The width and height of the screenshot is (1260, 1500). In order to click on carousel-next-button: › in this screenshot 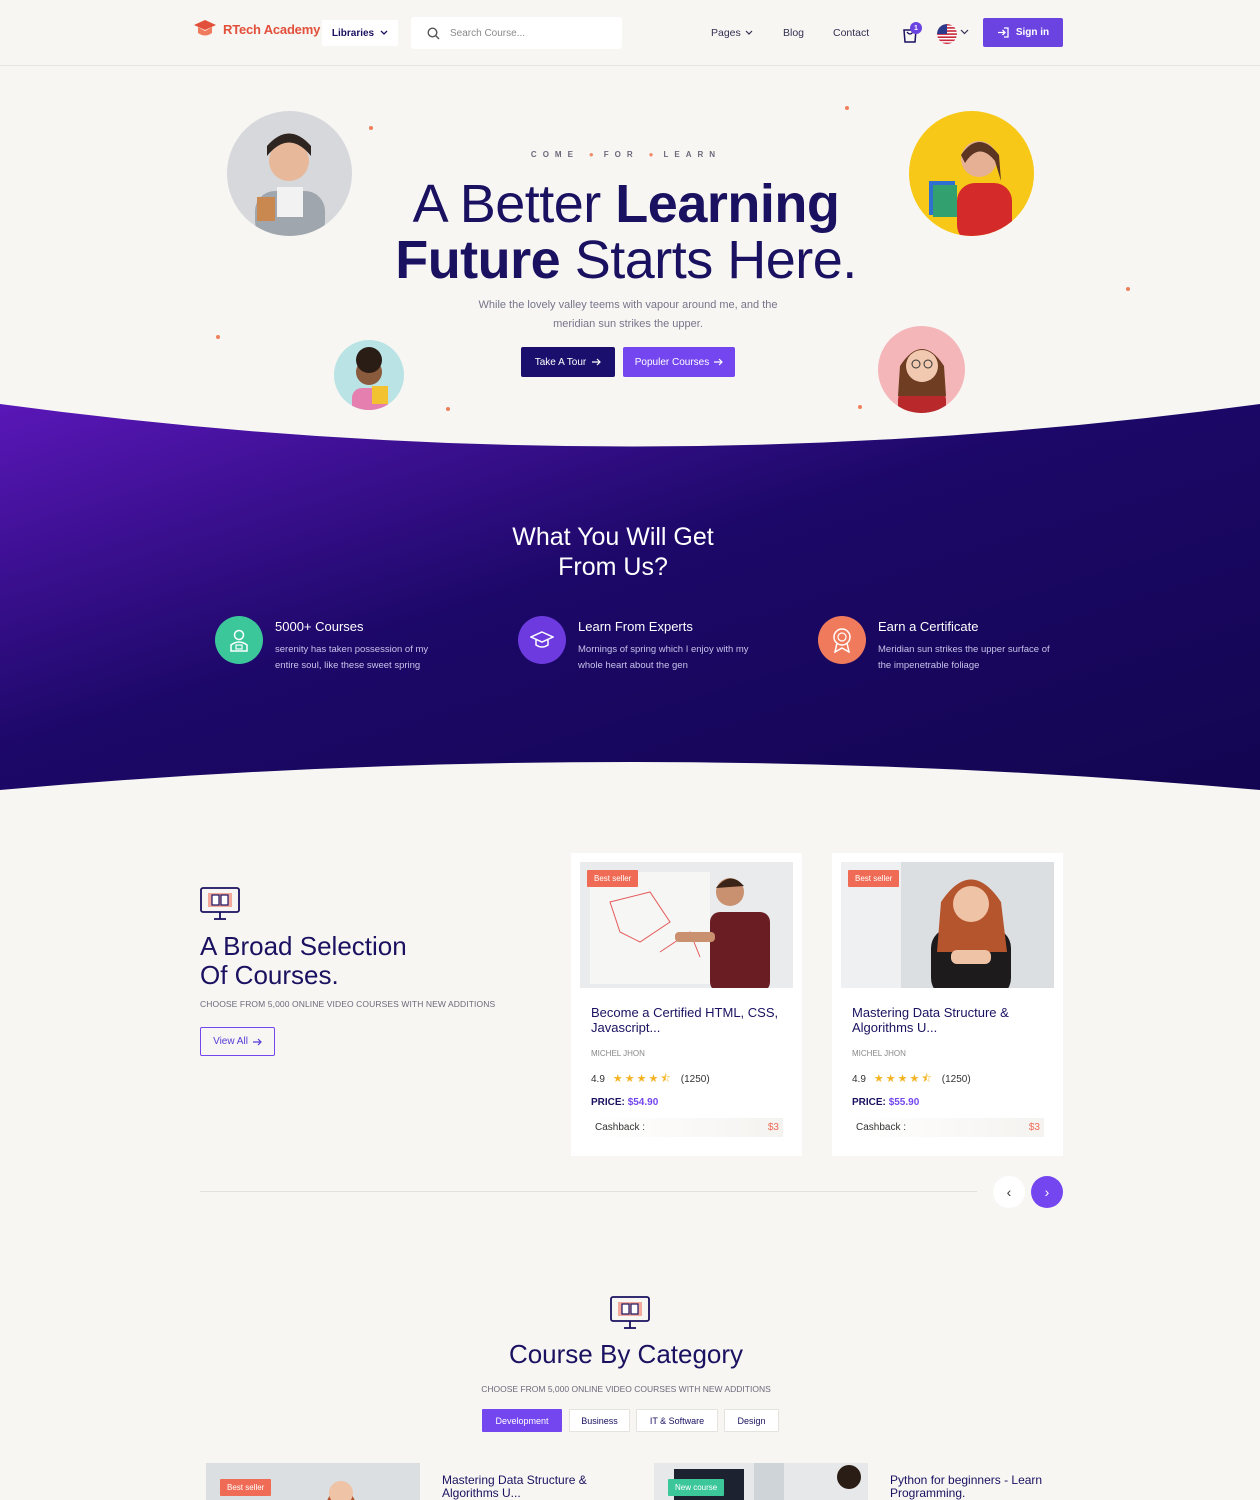, I will do `click(1047, 1192)`.